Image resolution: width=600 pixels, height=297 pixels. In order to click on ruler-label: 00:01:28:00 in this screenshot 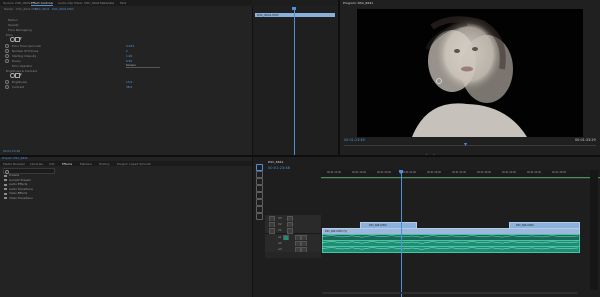, I will do `click(434, 172)`.